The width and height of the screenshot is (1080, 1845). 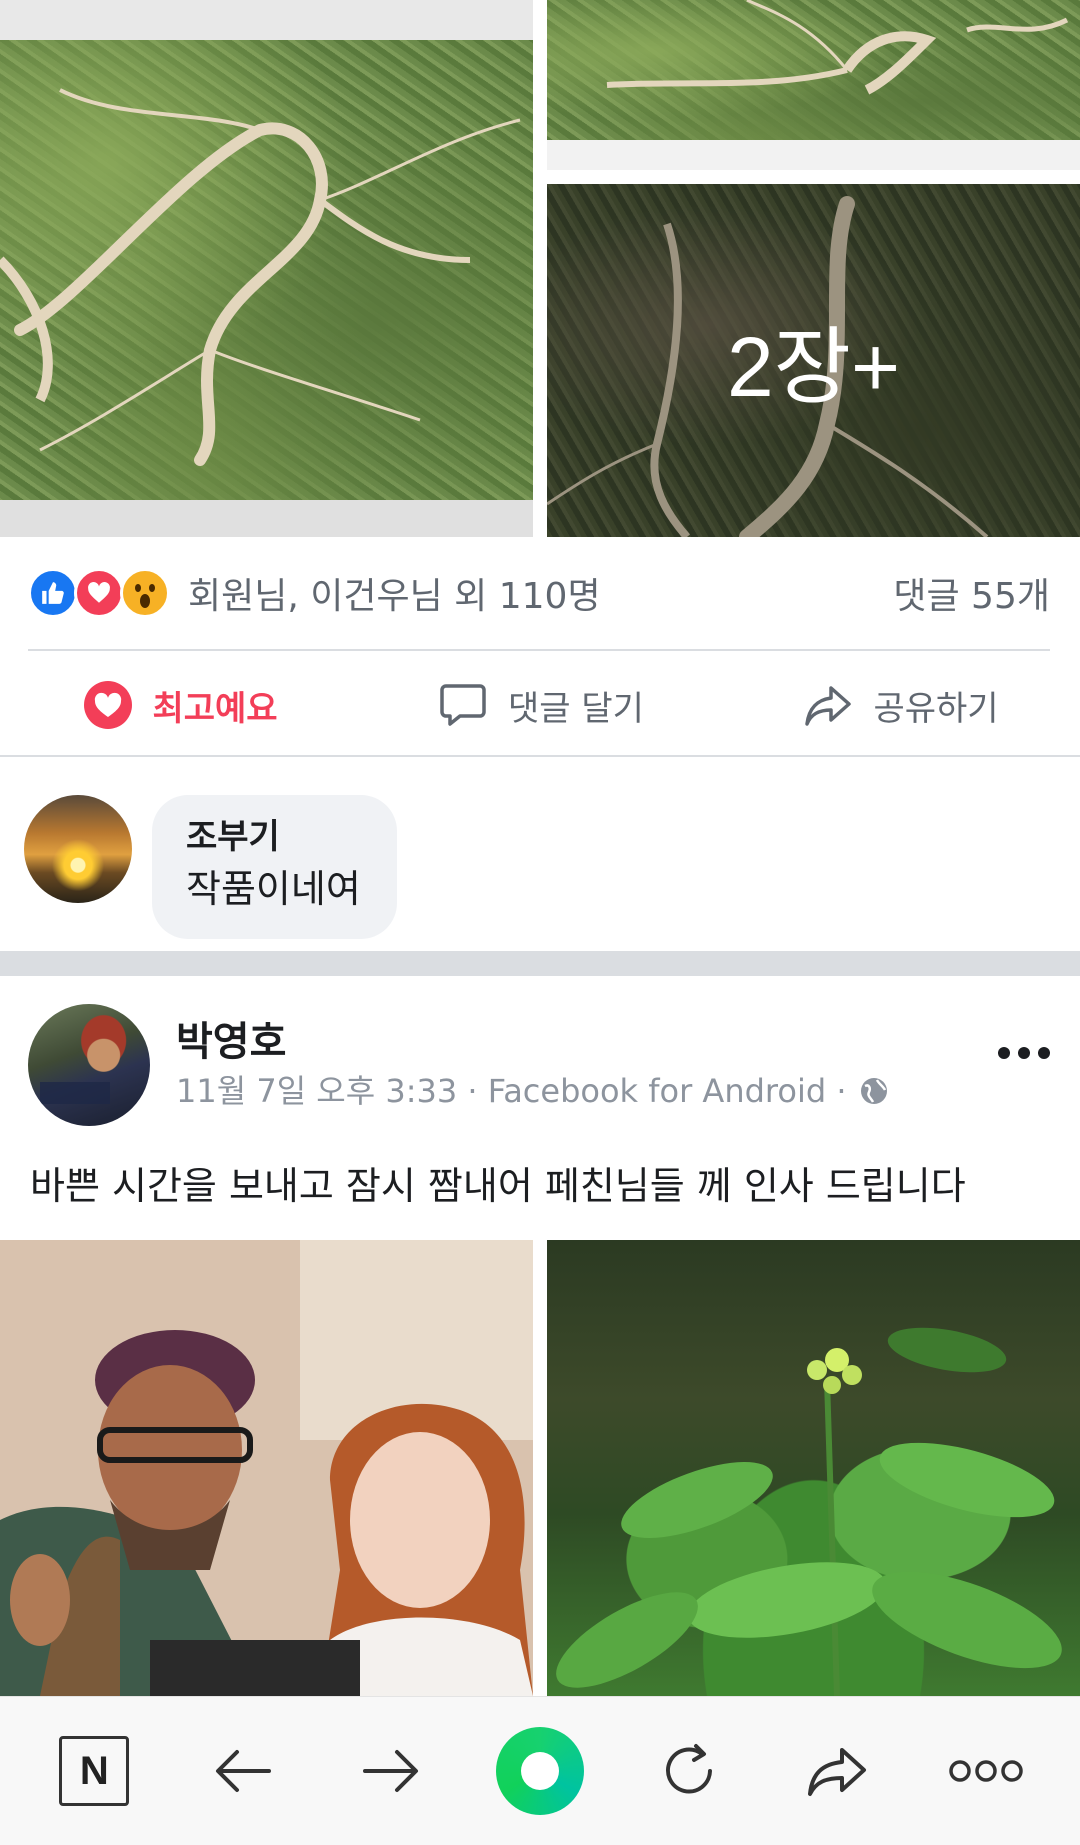 I want to click on love-button: 최고예요, so click(x=180, y=705).